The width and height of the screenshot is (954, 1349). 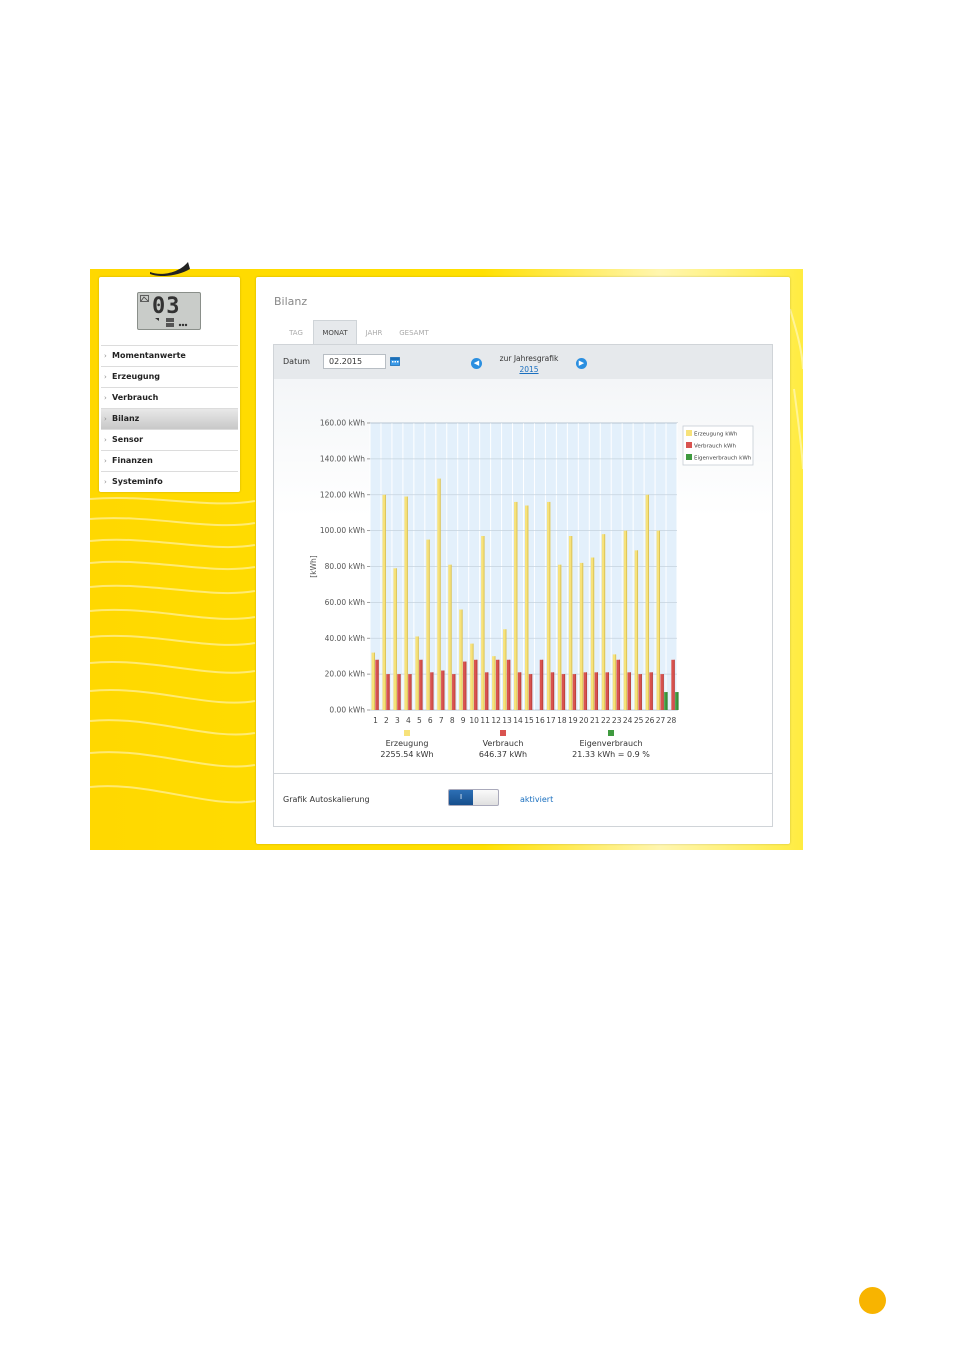 What do you see at coordinates (461, 797) in the screenshot?
I see `toggle-on-indicator: I` at bounding box center [461, 797].